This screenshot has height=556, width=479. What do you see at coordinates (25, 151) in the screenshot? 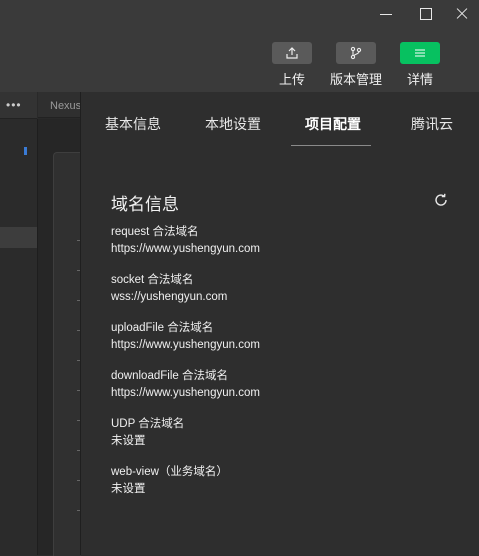
I see `scroll-marker` at bounding box center [25, 151].